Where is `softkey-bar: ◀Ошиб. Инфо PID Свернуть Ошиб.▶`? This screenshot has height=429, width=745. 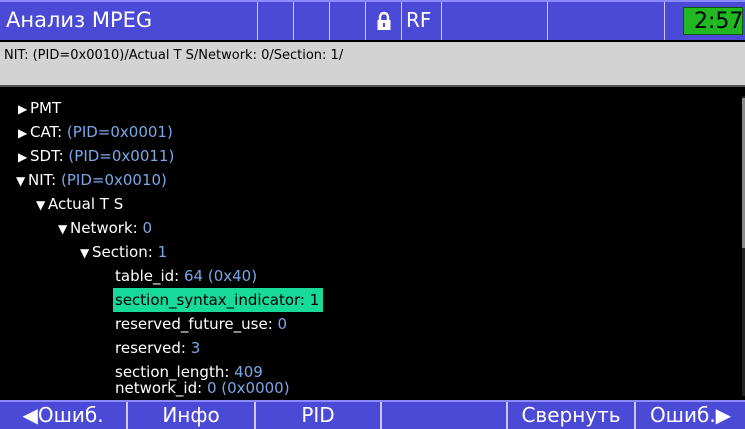 softkey-bar: ◀Ошиб. Инфо PID Свернуть Ошиб.▶ is located at coordinates (372, 414).